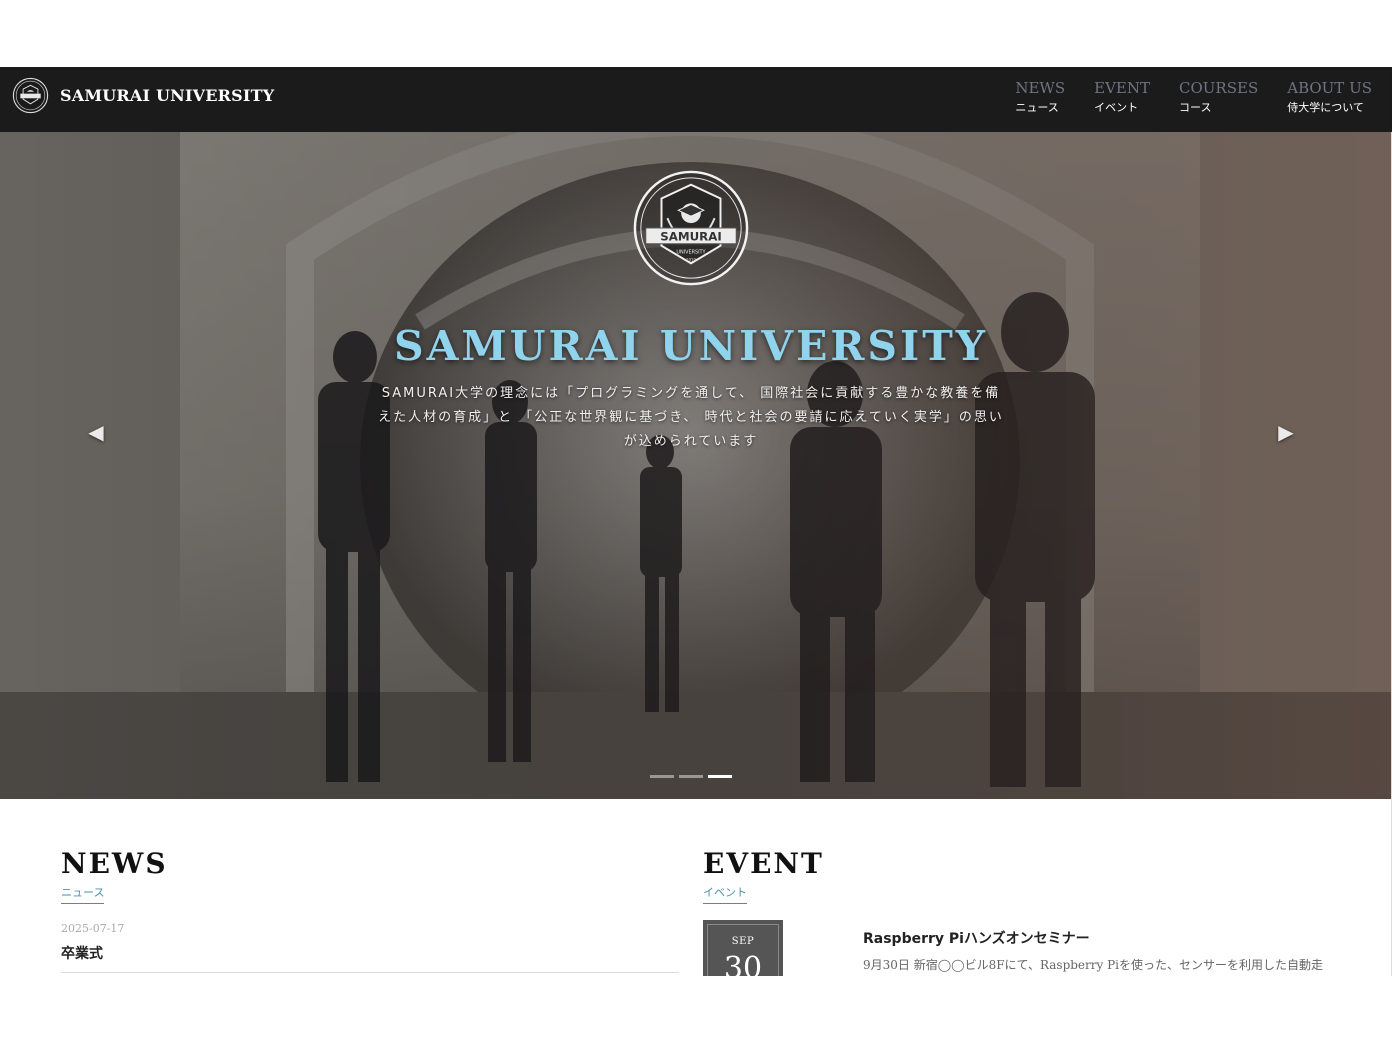 Image resolution: width=1392 pixels, height=1044 pixels. I want to click on news-item: 2025-07-17 卒業式, so click(370, 947).